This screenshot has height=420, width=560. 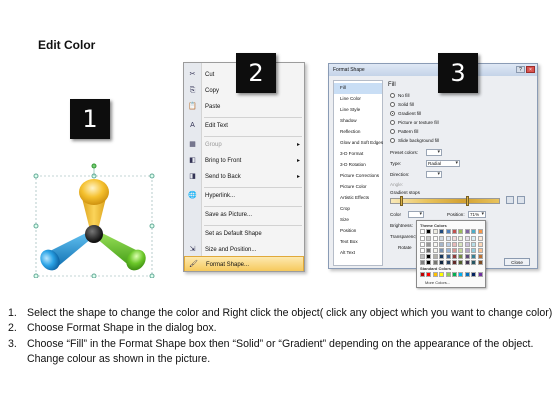 I want to click on gradient-stop-handle, so click(x=401, y=201).